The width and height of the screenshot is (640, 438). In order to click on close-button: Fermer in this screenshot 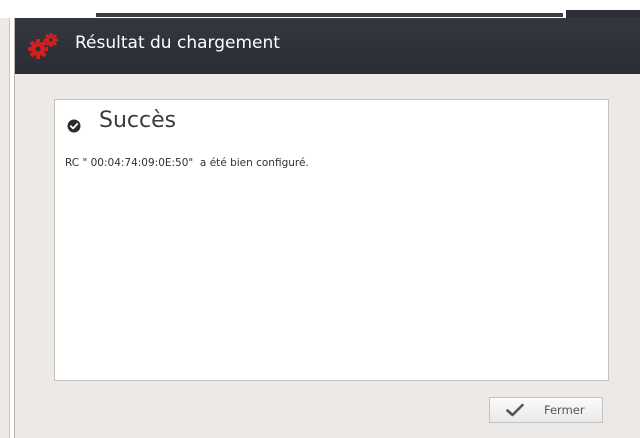, I will do `click(546, 410)`.